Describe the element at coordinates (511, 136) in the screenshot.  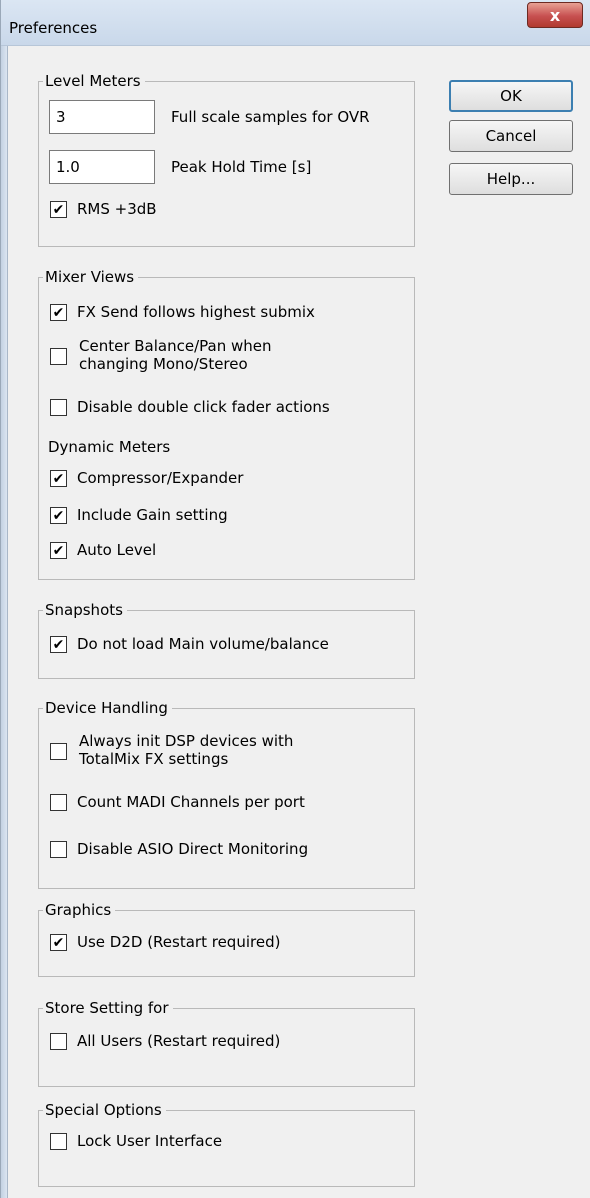
I see `cancel-button: Cancel` at that location.